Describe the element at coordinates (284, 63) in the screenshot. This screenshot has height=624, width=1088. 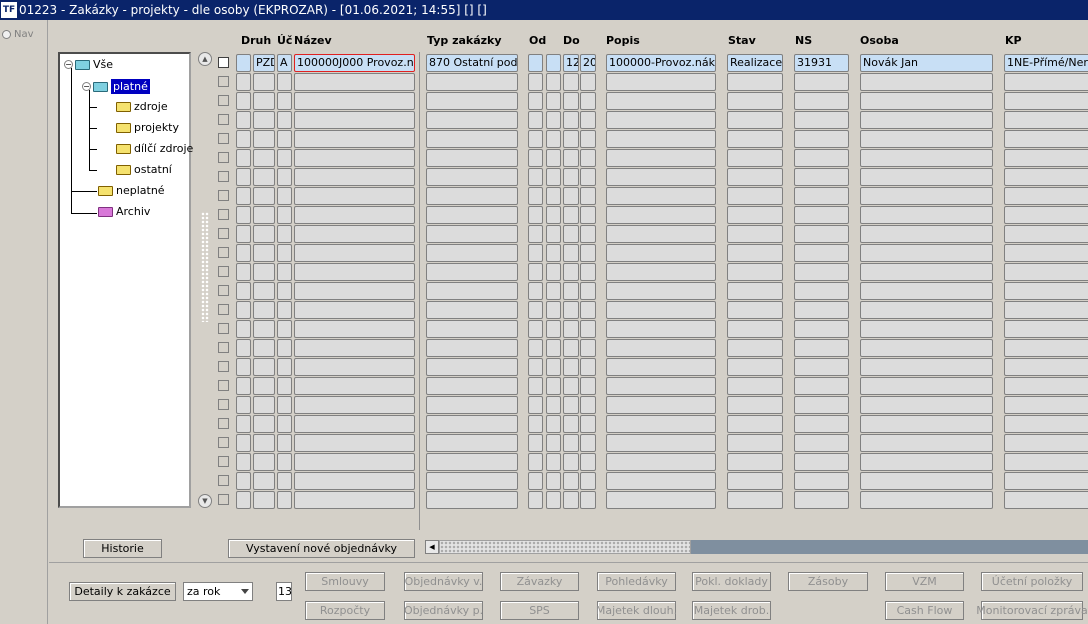
I see `cell-uc: A` at that location.